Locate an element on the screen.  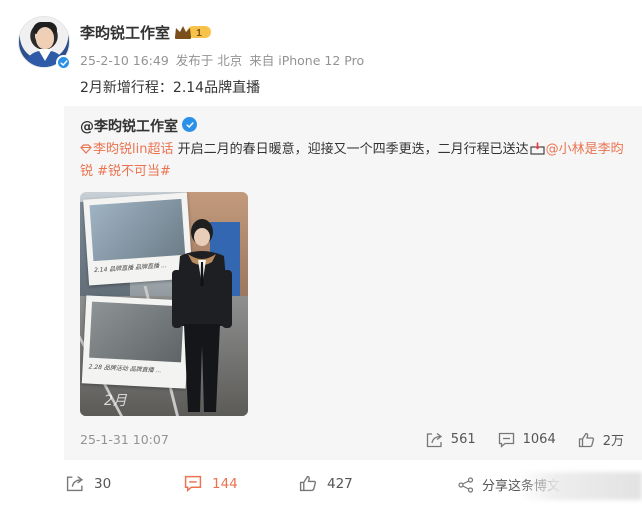
comment-button: 144 is located at coordinates (211, 483).